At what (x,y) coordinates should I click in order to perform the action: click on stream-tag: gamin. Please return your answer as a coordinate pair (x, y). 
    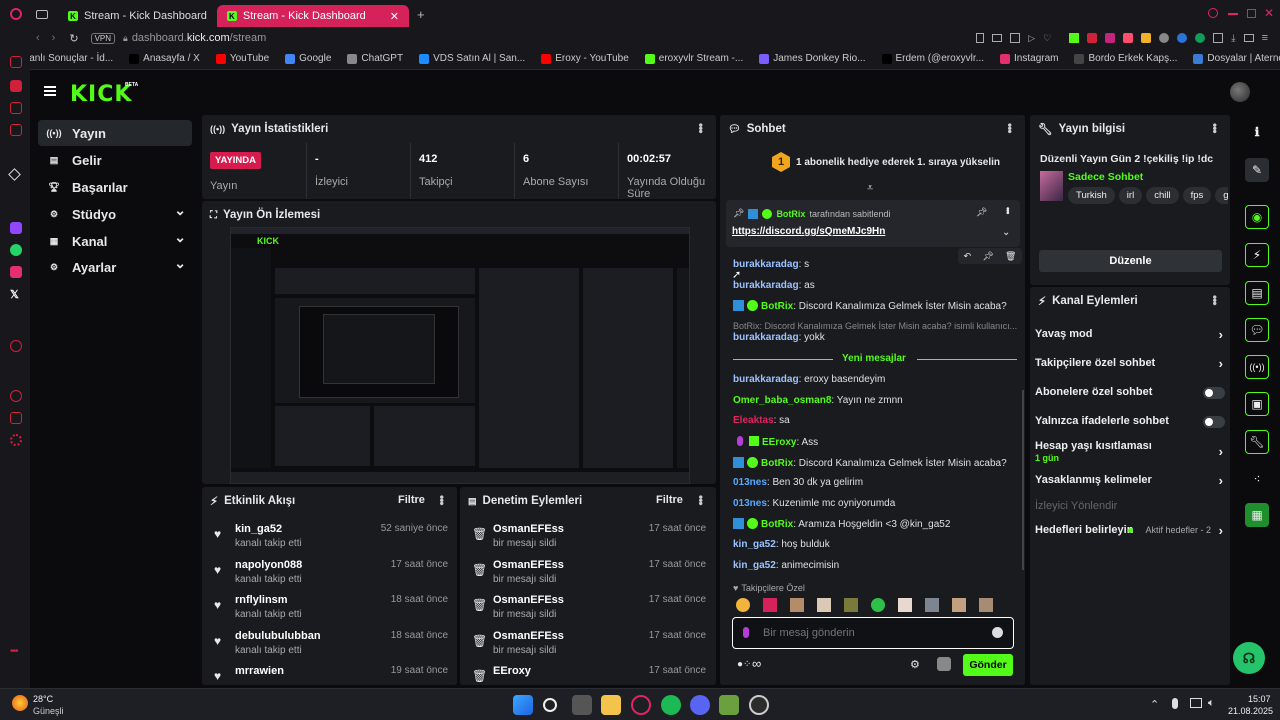
    Looking at the image, I should click on (1221, 195).